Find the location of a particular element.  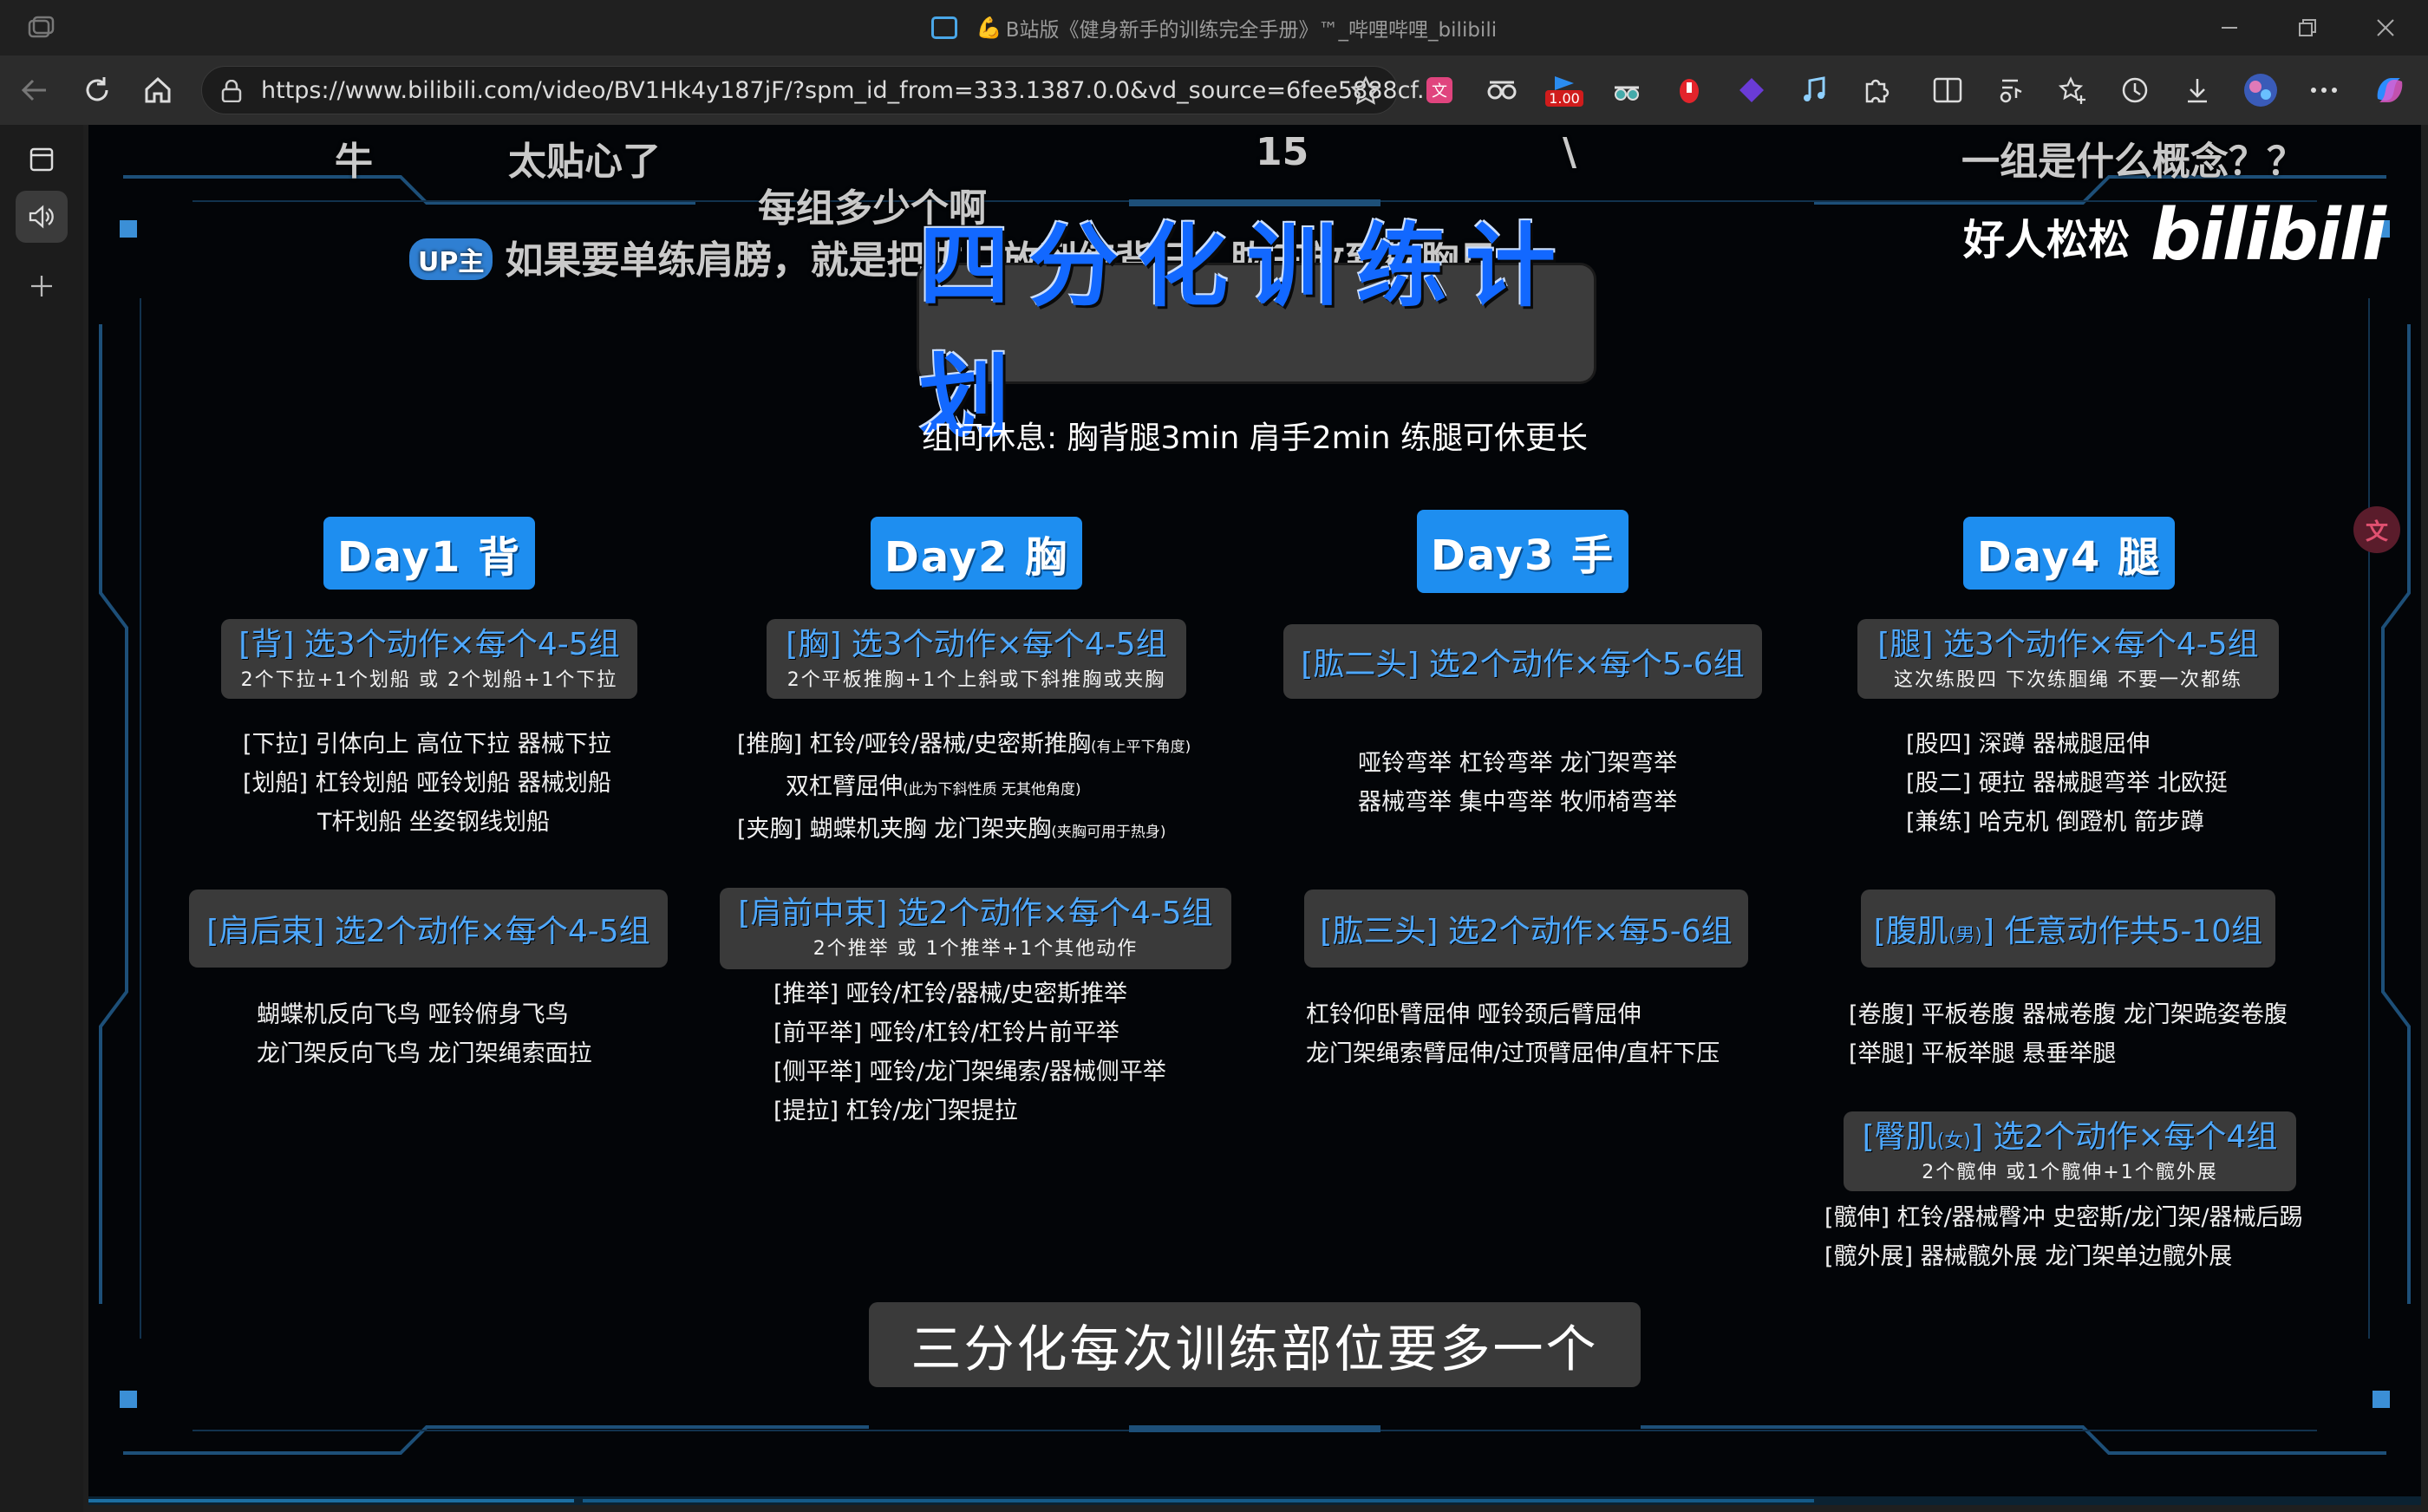

back-button is located at coordinates (34, 91).